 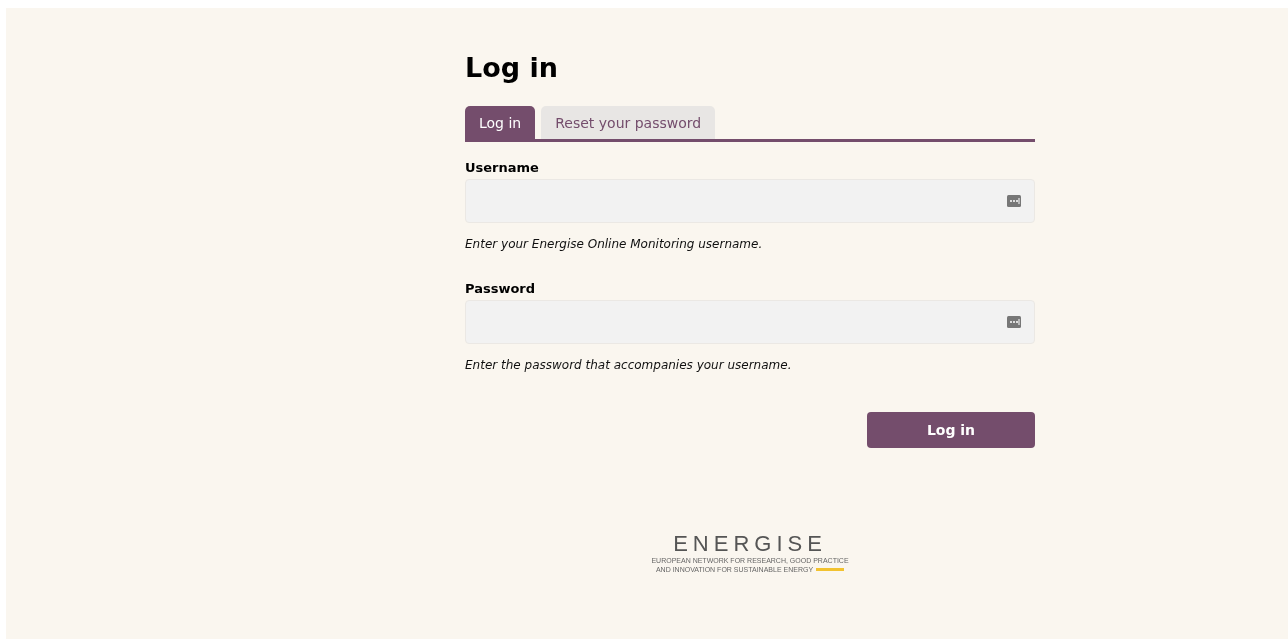 I want to click on logo-wordmark: ENERGISE, so click(x=750, y=544).